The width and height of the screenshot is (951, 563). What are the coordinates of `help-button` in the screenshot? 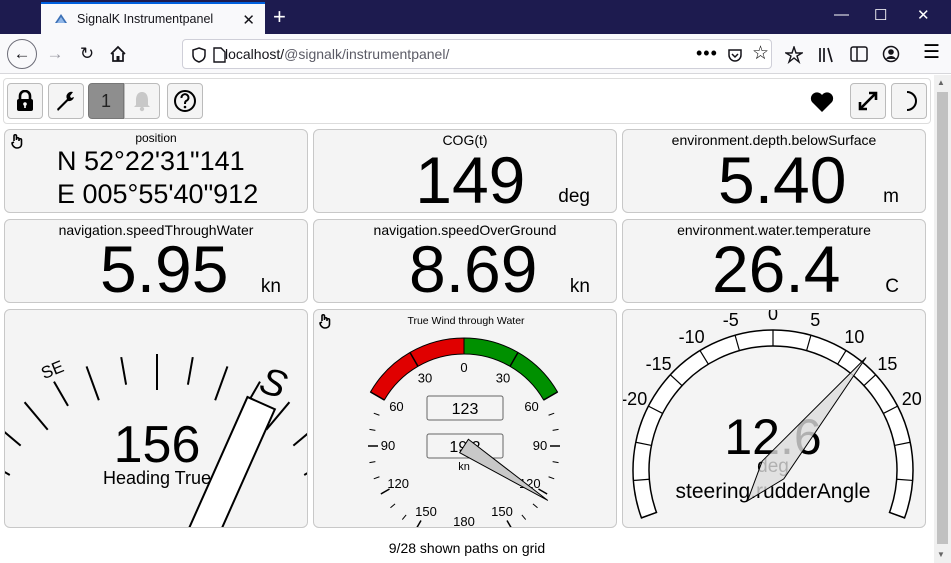 It's located at (185, 101).